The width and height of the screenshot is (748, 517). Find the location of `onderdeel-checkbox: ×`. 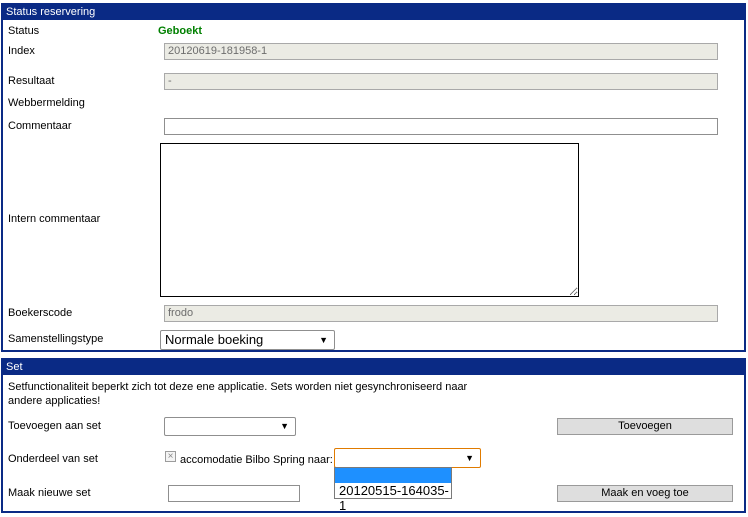

onderdeel-checkbox: × is located at coordinates (170, 456).